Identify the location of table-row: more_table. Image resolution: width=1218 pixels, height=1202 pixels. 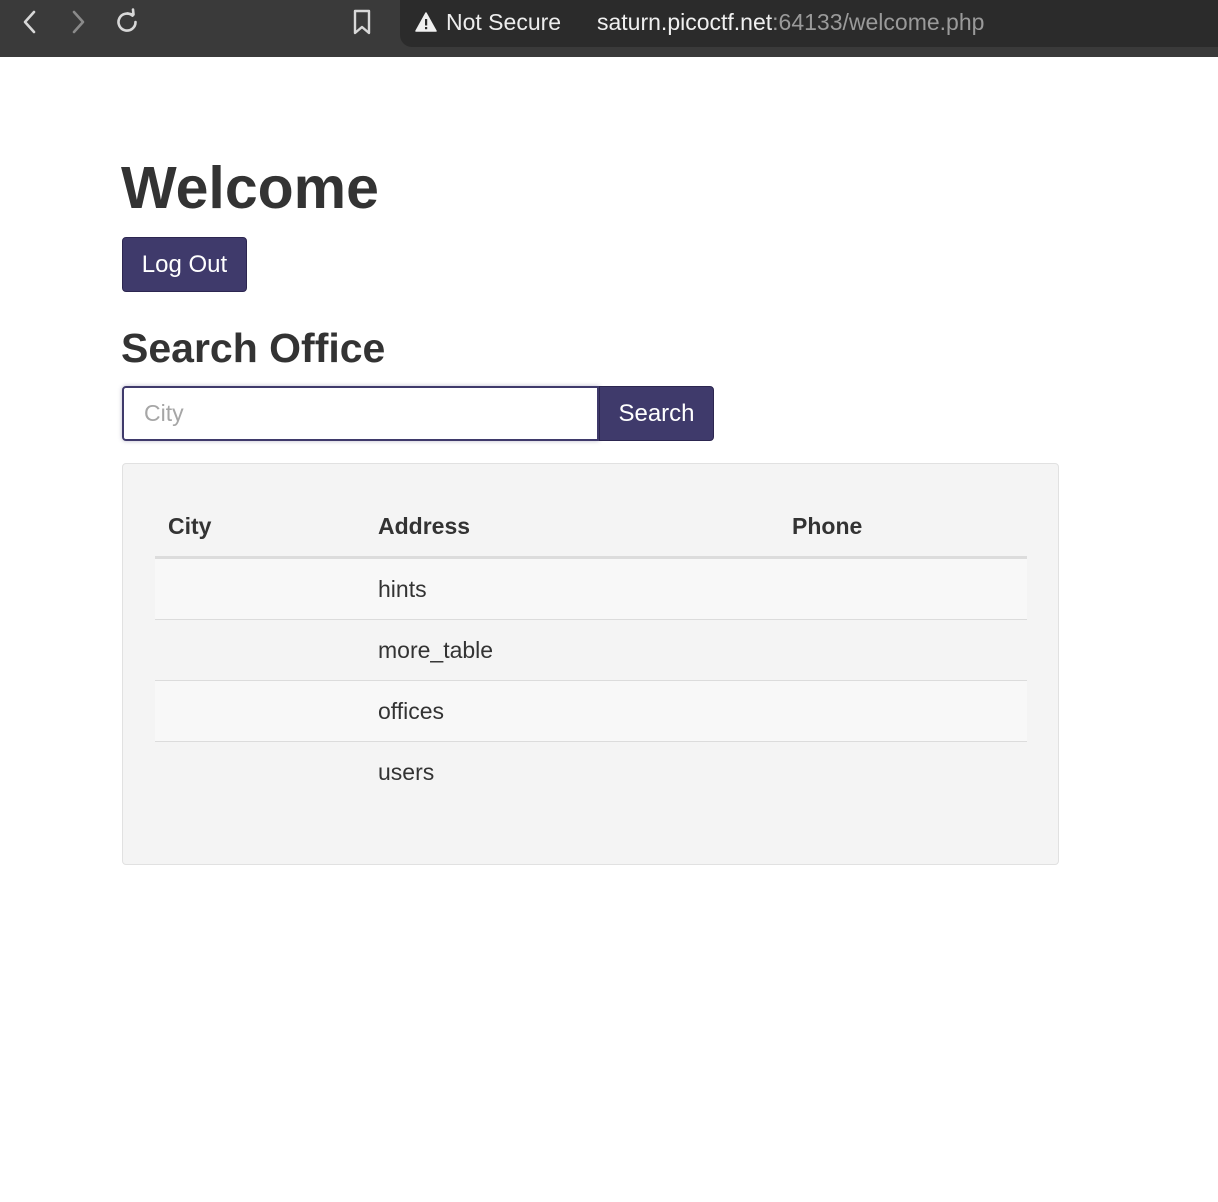
(591, 650).